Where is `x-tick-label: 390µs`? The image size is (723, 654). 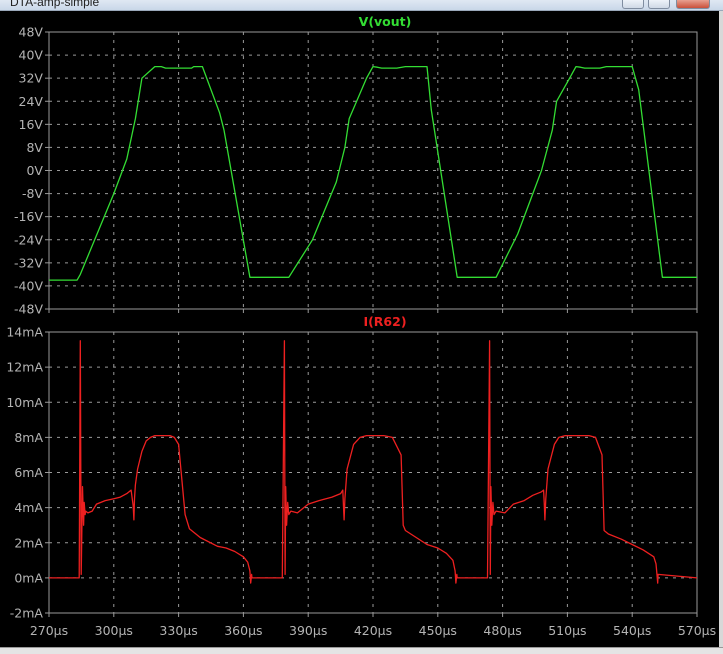 x-tick-label: 390µs is located at coordinates (308, 630).